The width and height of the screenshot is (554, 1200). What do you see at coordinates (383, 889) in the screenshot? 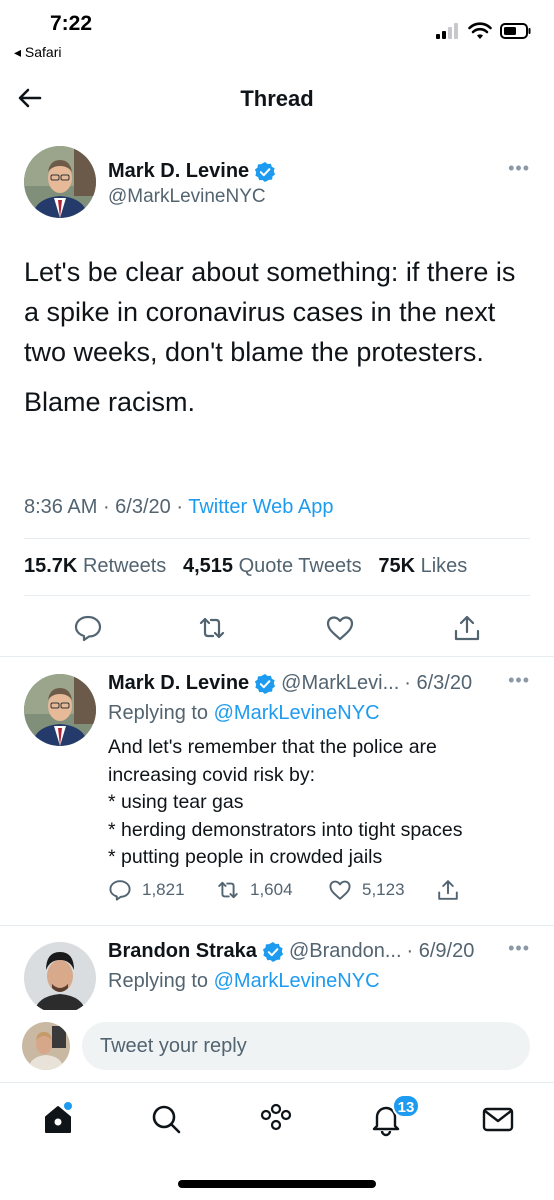
I see `like-count: 5,123` at bounding box center [383, 889].